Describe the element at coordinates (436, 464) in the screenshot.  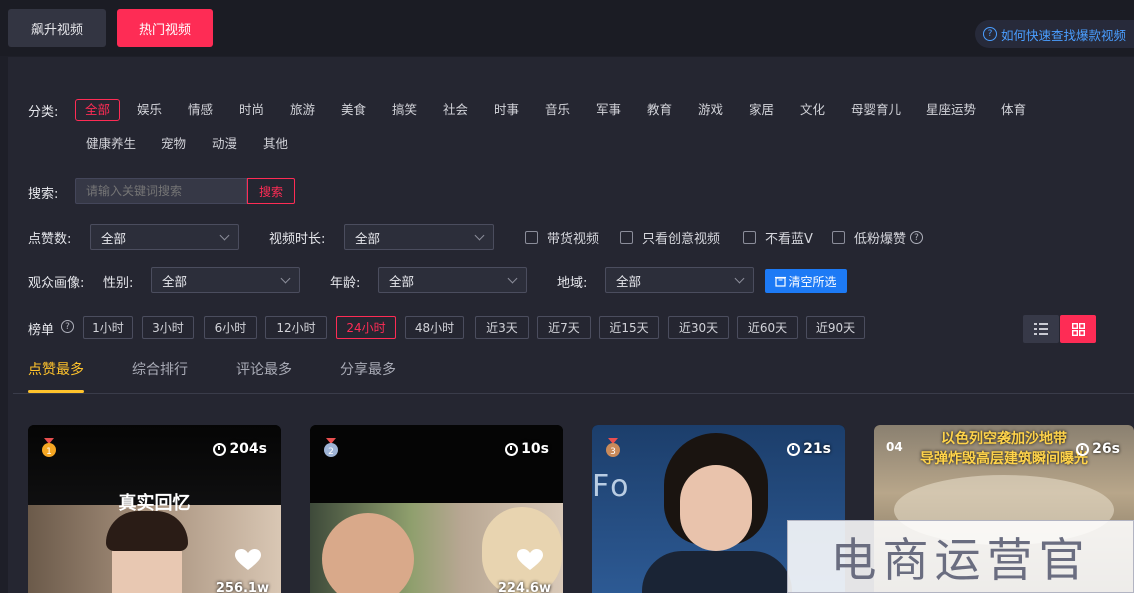
I see `card-top-bg` at that location.